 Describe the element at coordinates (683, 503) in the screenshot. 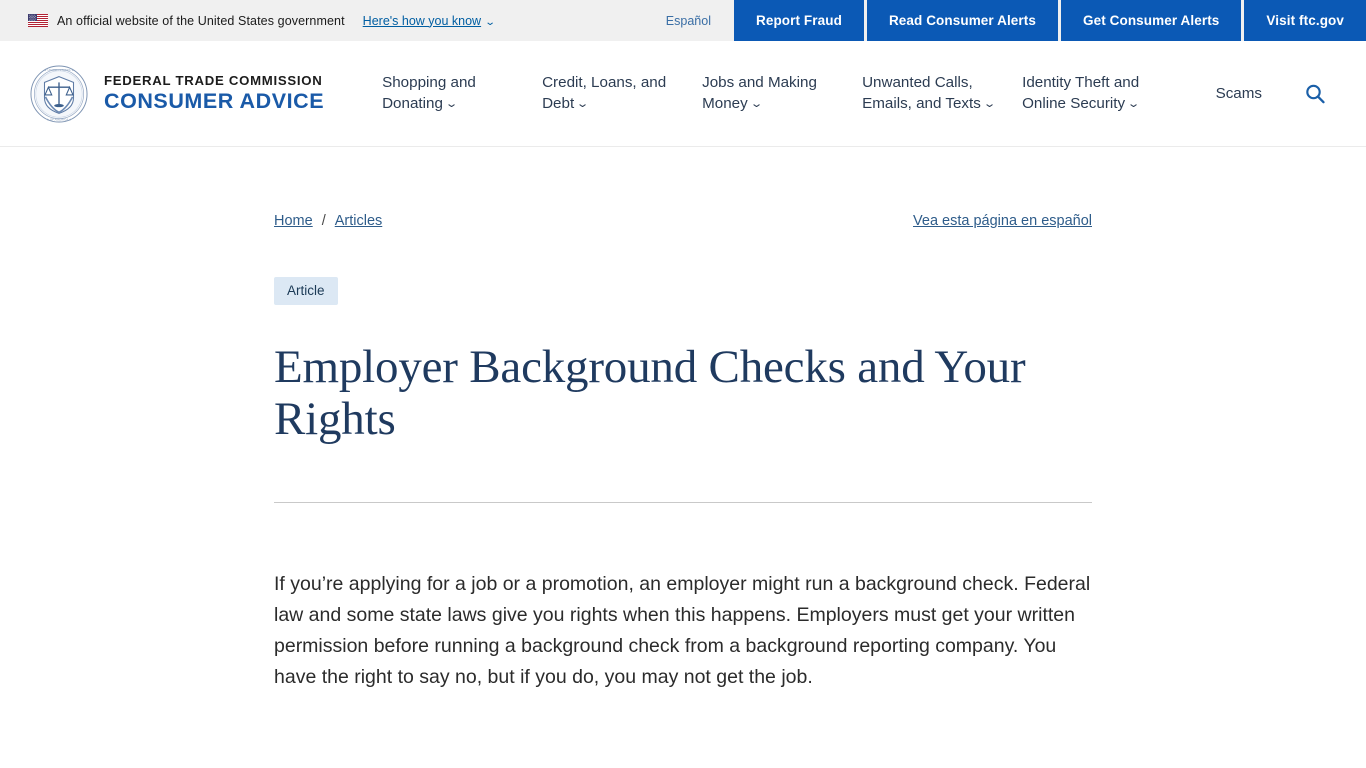

I see `title-divider` at that location.